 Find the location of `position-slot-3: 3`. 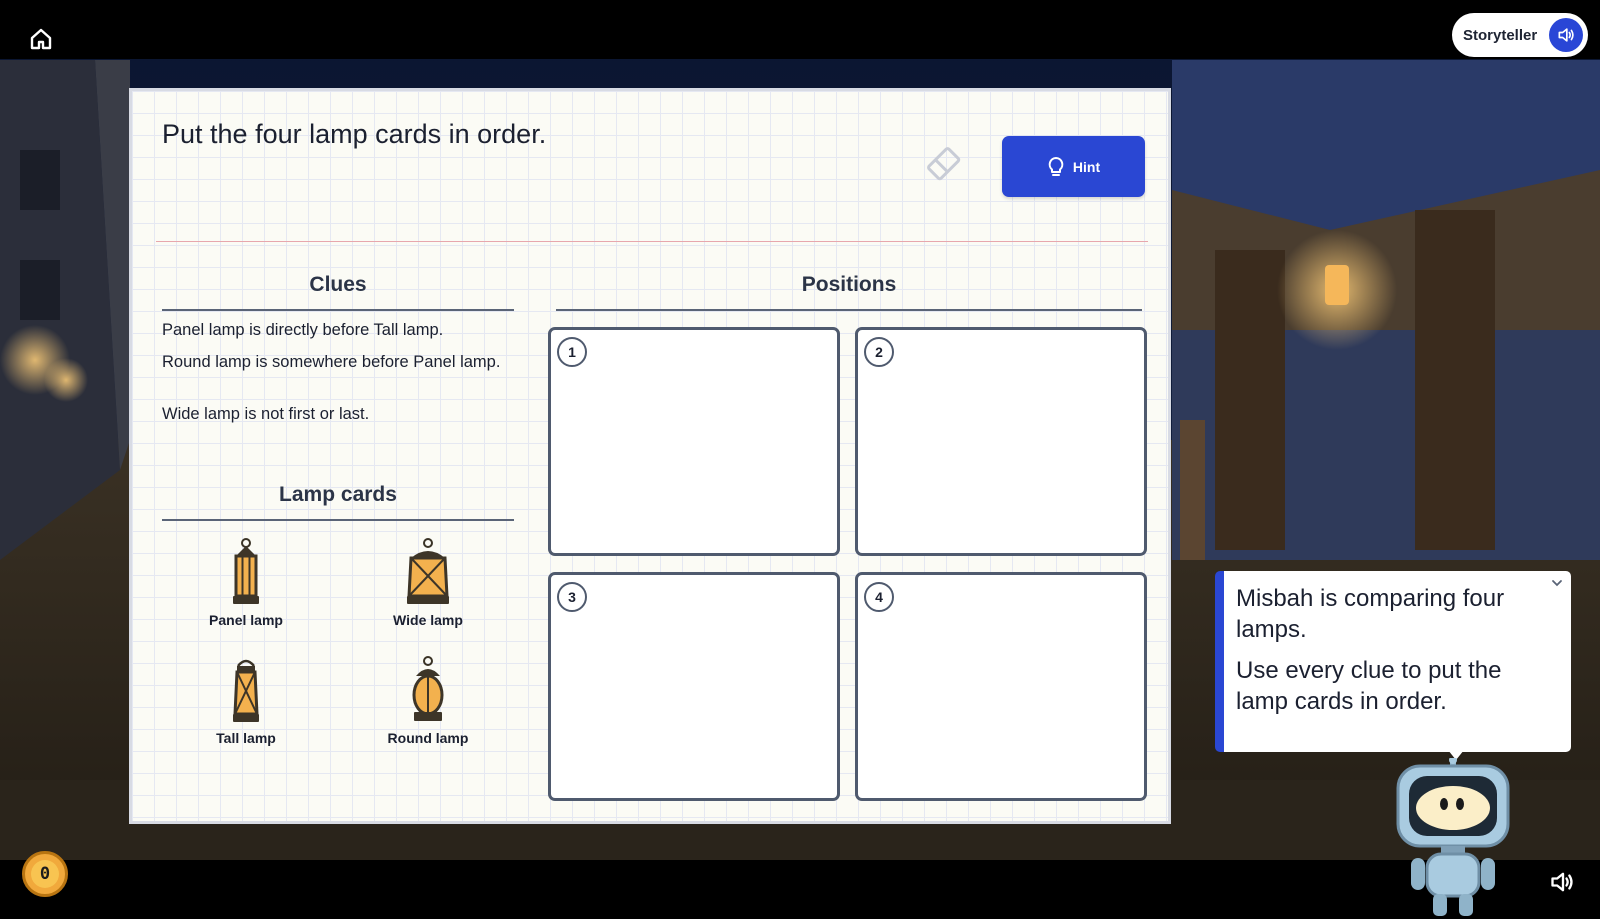

position-slot-3: 3 is located at coordinates (694, 686).